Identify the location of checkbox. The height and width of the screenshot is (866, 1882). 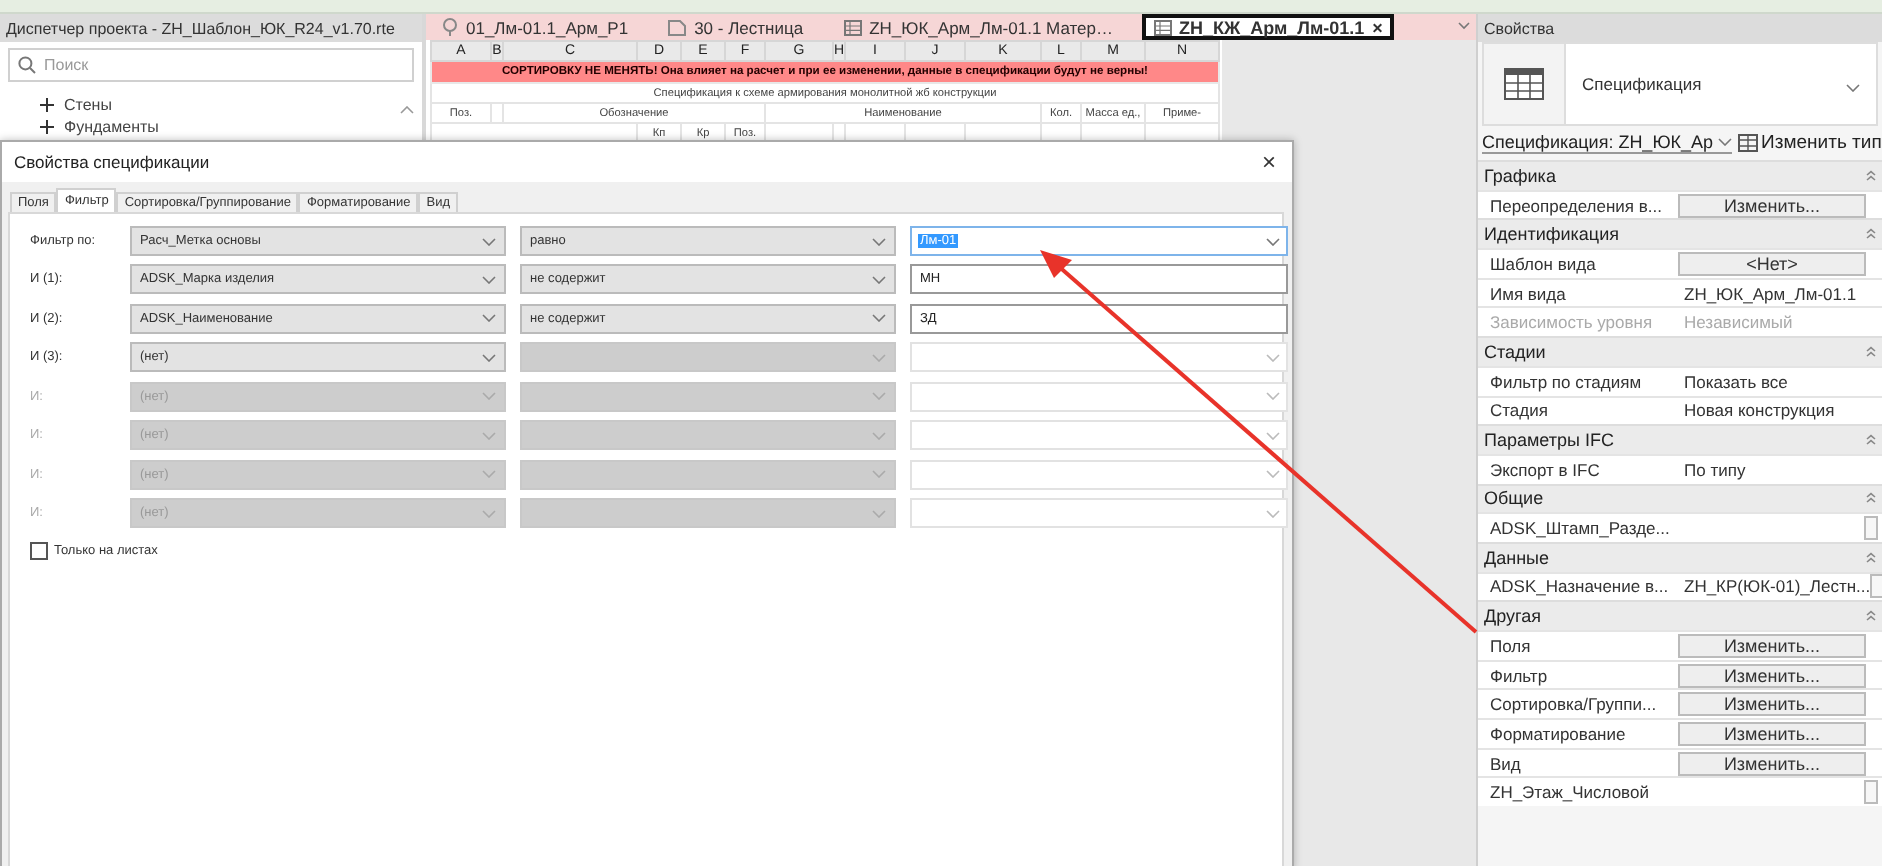
(39, 550).